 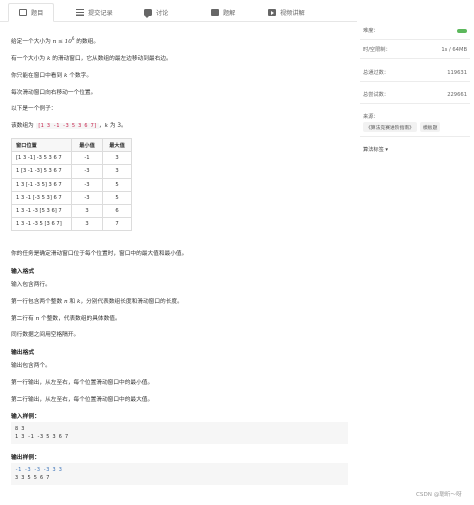 I want to click on statement-line: 第一行输出，从左至右，每个位置滑动窗口中的最小值。, so click(x=82, y=383).